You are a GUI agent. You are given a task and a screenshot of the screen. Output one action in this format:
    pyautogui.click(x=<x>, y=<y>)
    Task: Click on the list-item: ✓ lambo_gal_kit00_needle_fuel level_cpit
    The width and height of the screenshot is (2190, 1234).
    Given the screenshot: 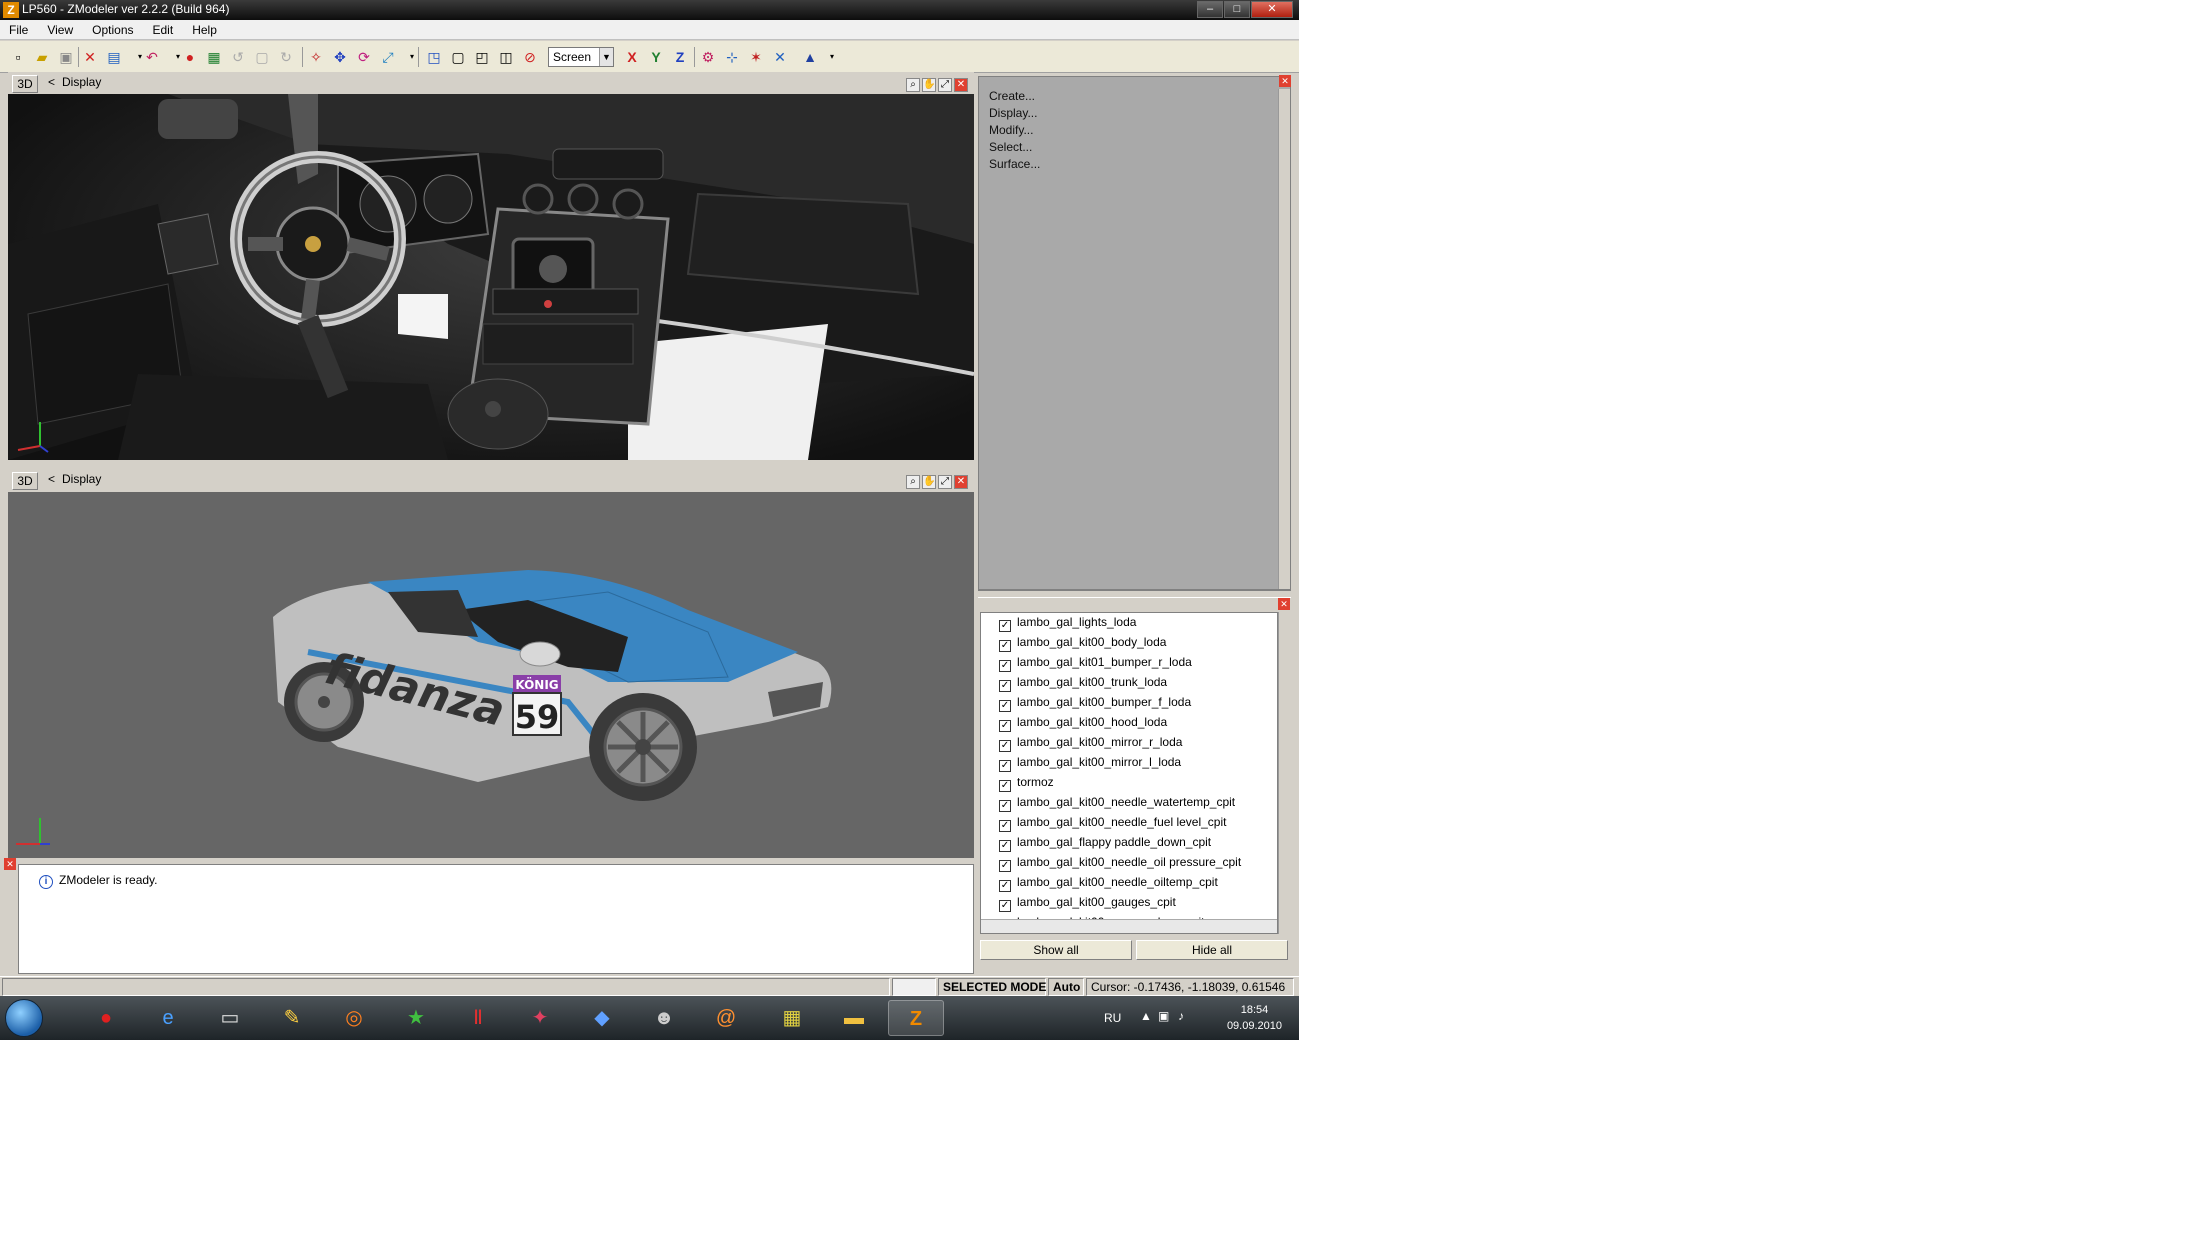 What is the action you would take?
    pyautogui.click(x=1112, y=825)
    